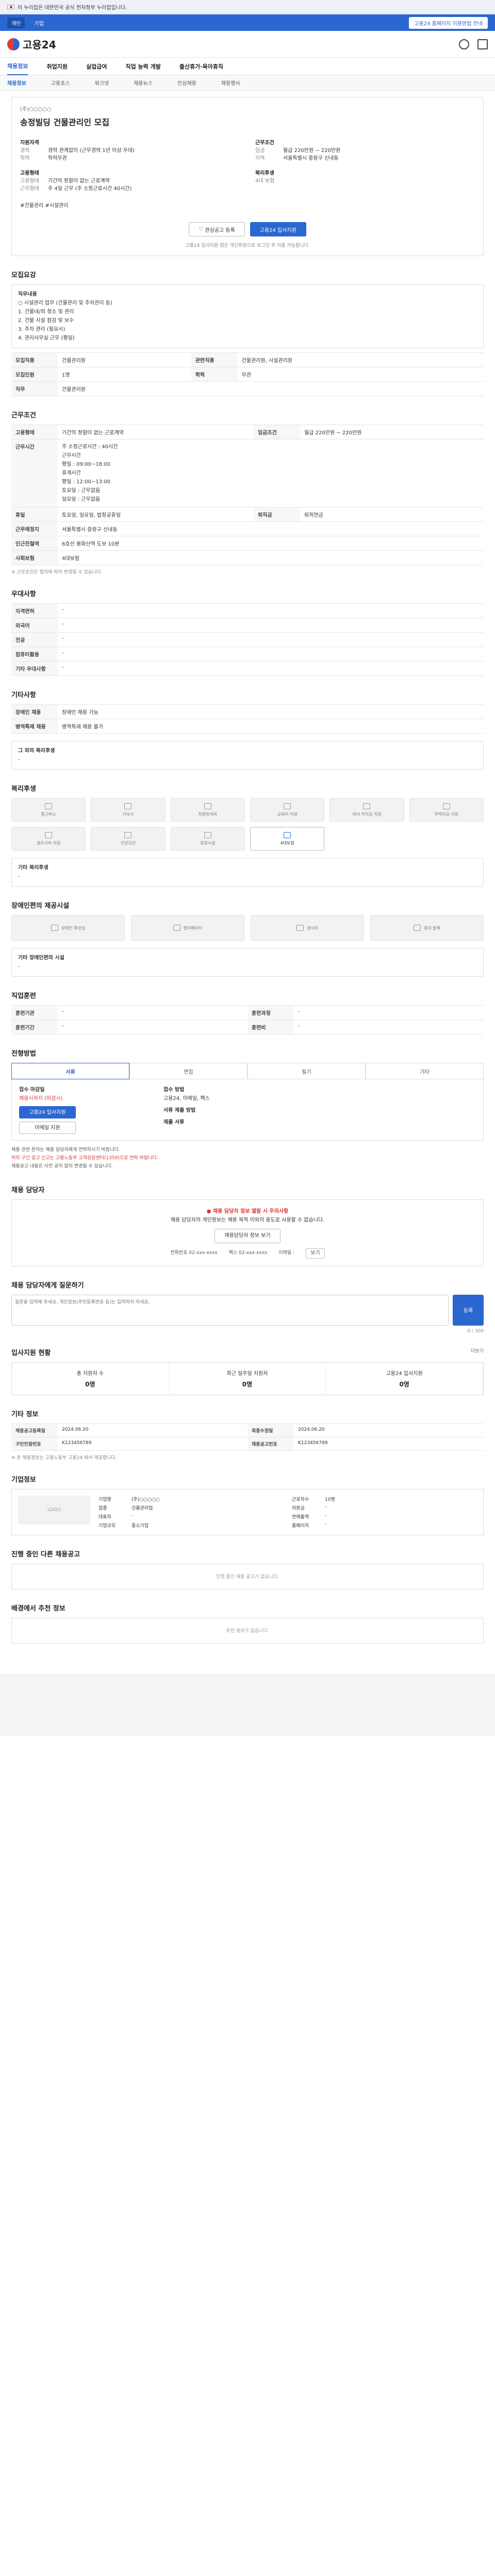  I want to click on tile-label: 자녀 학자금 지원, so click(367, 814).